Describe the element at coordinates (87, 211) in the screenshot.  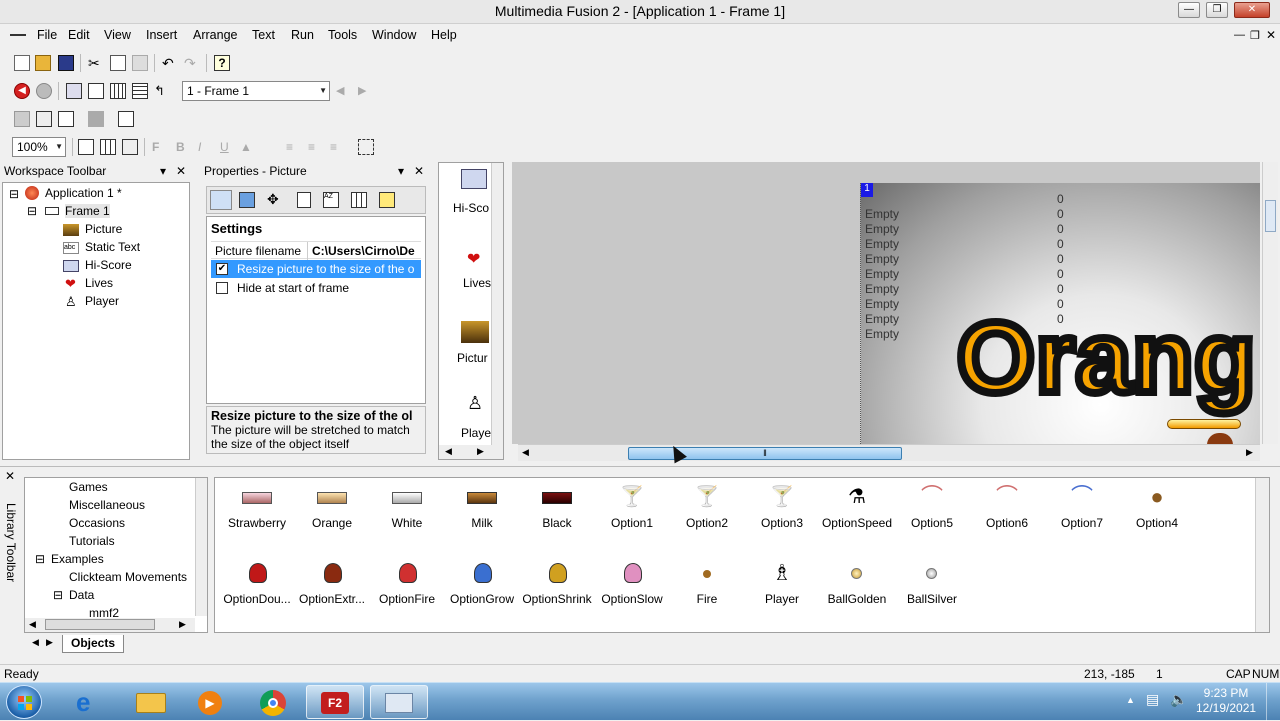
I see `tree-frame: Frame 1` at that location.